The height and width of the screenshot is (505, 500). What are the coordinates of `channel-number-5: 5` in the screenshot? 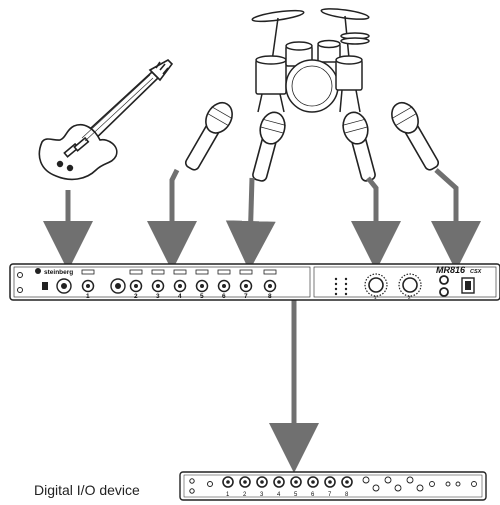 It's located at (202, 296).